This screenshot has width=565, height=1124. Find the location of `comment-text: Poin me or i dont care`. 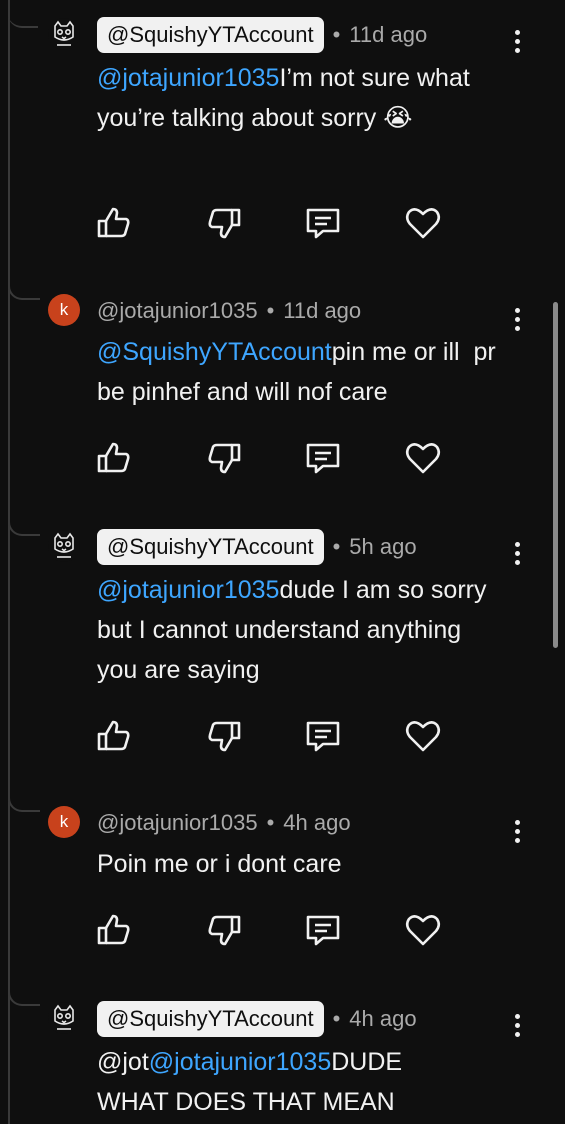

comment-text: Poin me or i dont care is located at coordinates (307, 864).